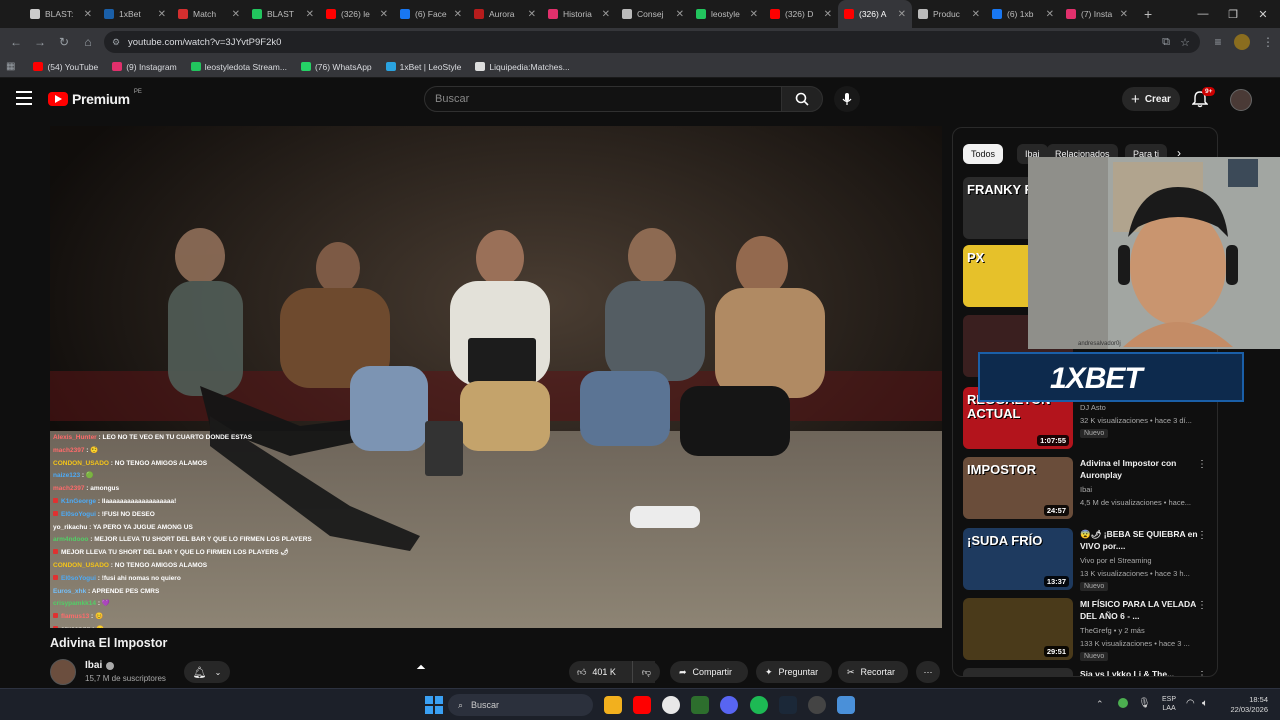  What do you see at coordinates (928, 672) in the screenshot?
I see `more-actions-button: ⋯` at bounding box center [928, 672].